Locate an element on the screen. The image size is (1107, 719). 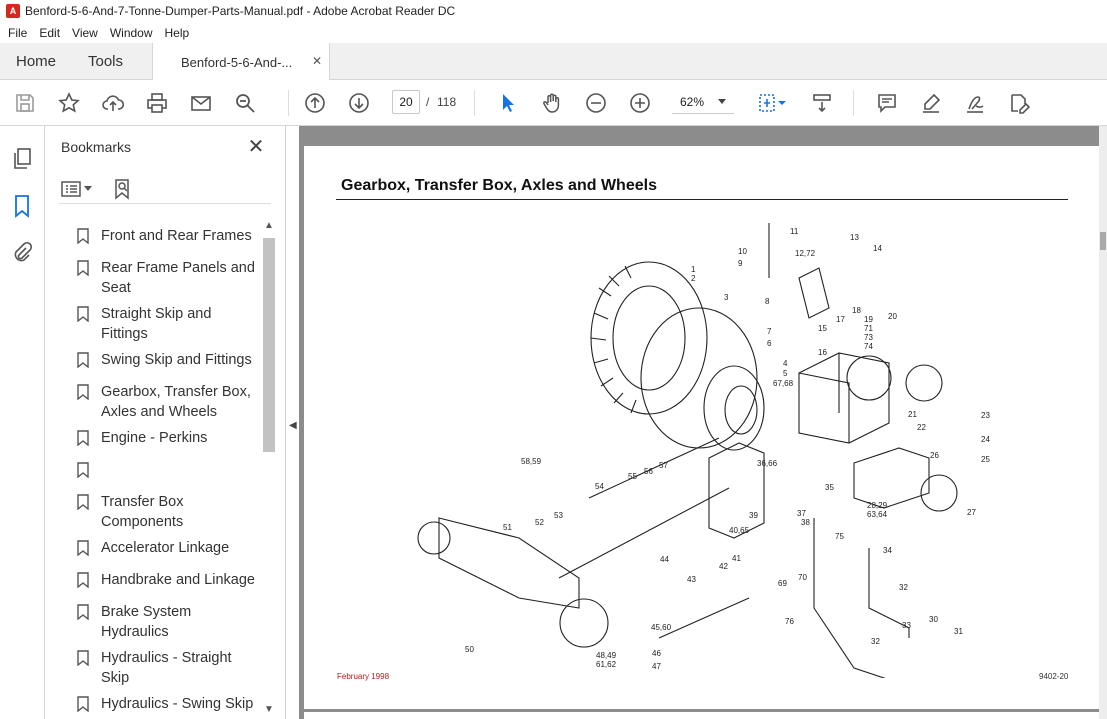
menu-window: Window is located at coordinates (131, 33).